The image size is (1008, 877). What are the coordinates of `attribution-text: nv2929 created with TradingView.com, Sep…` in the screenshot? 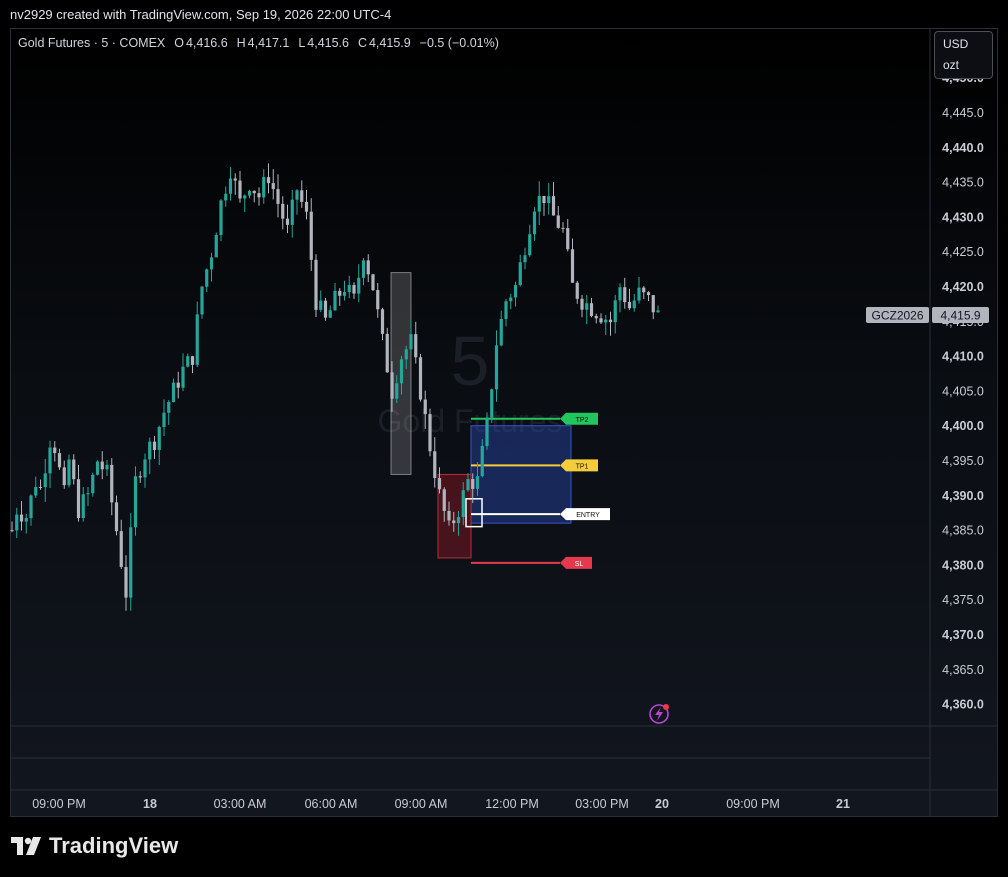 It's located at (201, 14).